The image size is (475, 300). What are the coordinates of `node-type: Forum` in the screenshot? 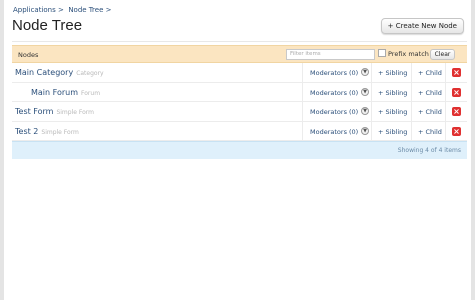 It's located at (91, 93).